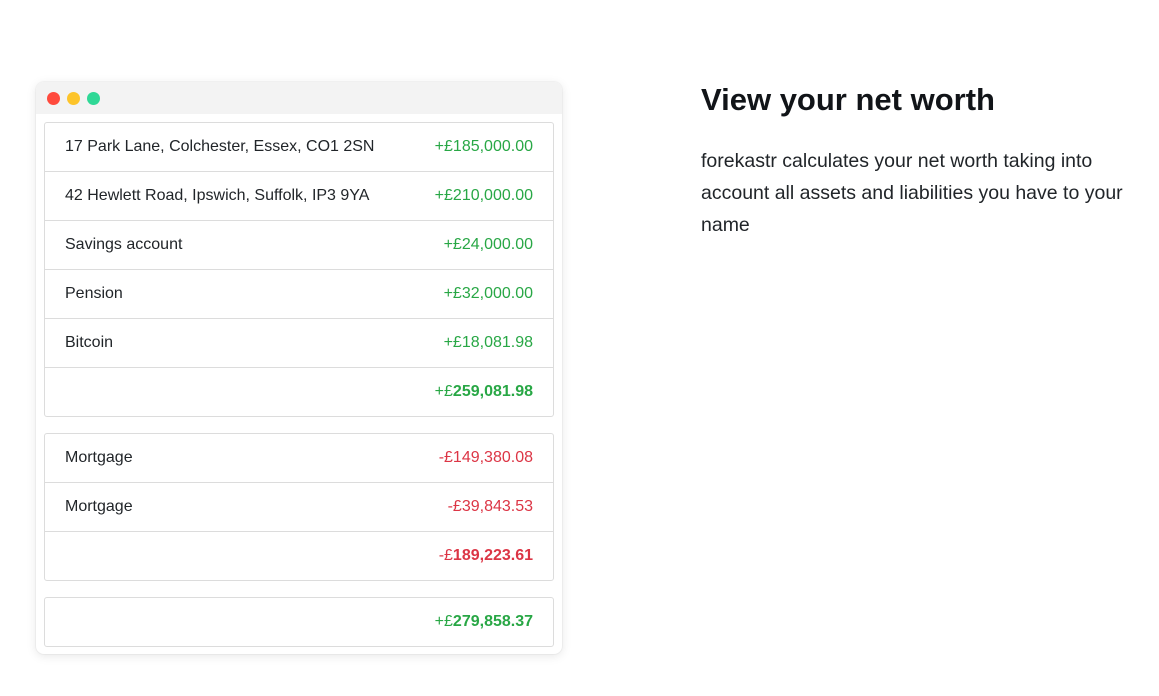 This screenshot has height=696, width=1159. I want to click on liabilities-total-row: -£189,223.61, so click(299, 555).